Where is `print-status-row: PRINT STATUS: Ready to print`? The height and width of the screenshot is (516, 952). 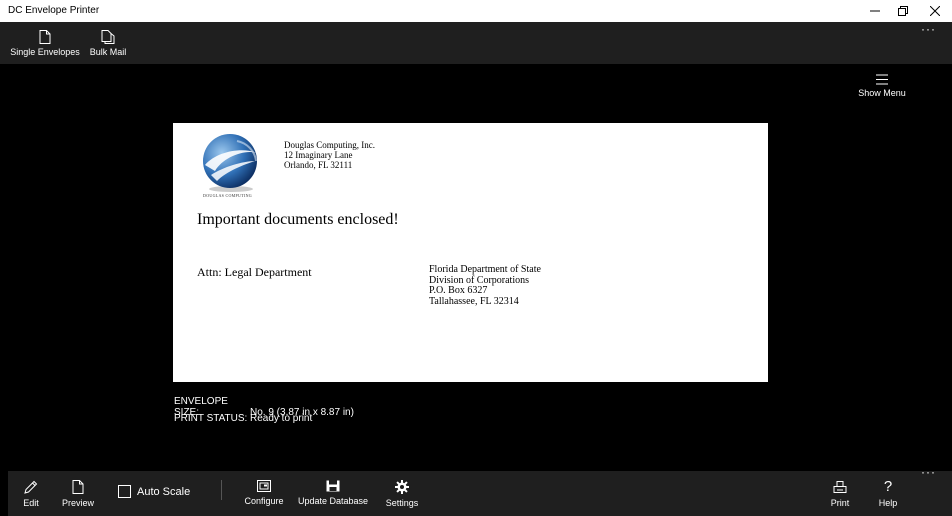
print-status-row: PRINT STATUS: Ready to print is located at coordinates (243, 418).